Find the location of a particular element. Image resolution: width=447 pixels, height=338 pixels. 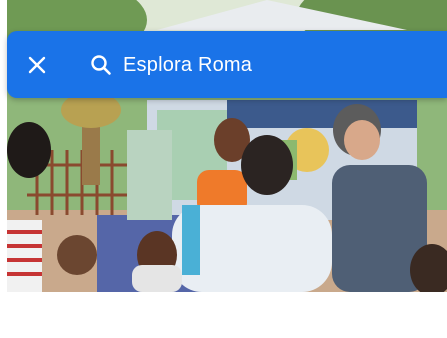

search-input: Esplora Roma is located at coordinates (187, 65).